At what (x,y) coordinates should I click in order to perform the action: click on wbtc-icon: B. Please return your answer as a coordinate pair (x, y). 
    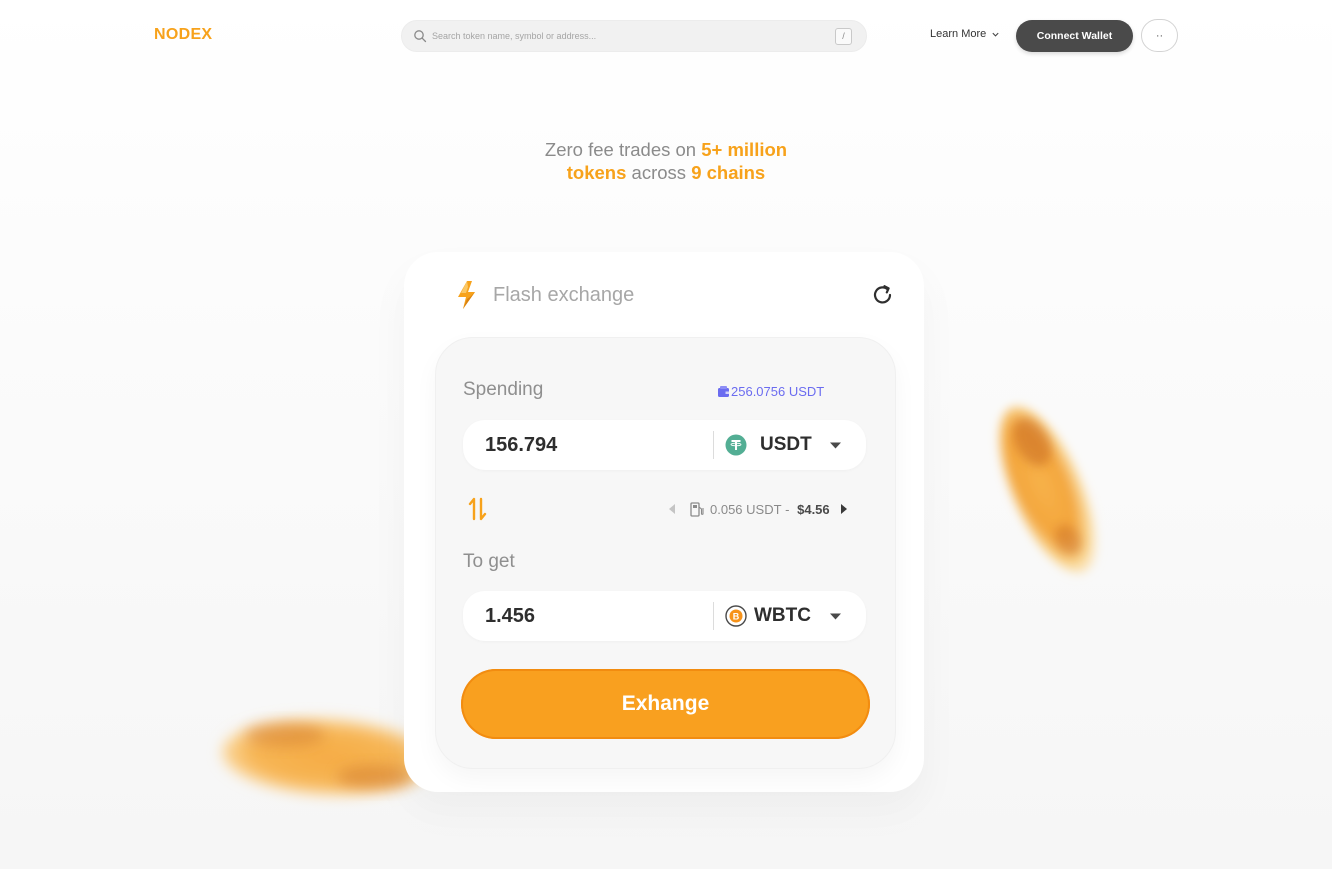
    Looking at the image, I should click on (736, 616).